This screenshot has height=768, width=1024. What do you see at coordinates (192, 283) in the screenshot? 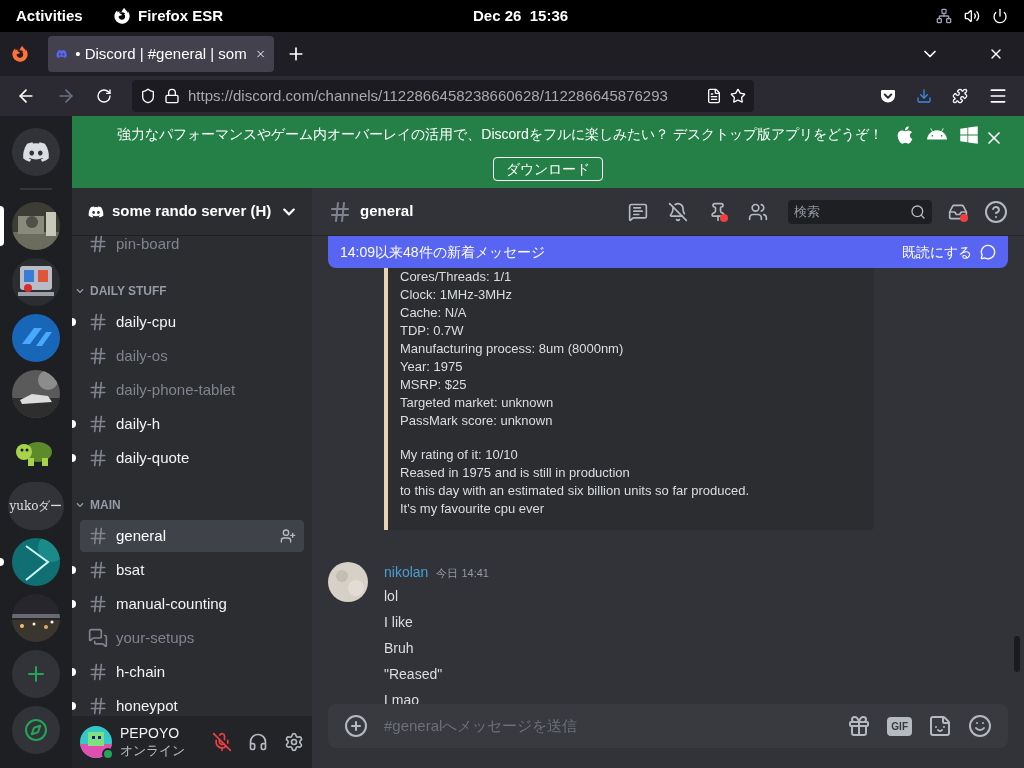
I see `category-header: DAILY STUFF` at bounding box center [192, 283].